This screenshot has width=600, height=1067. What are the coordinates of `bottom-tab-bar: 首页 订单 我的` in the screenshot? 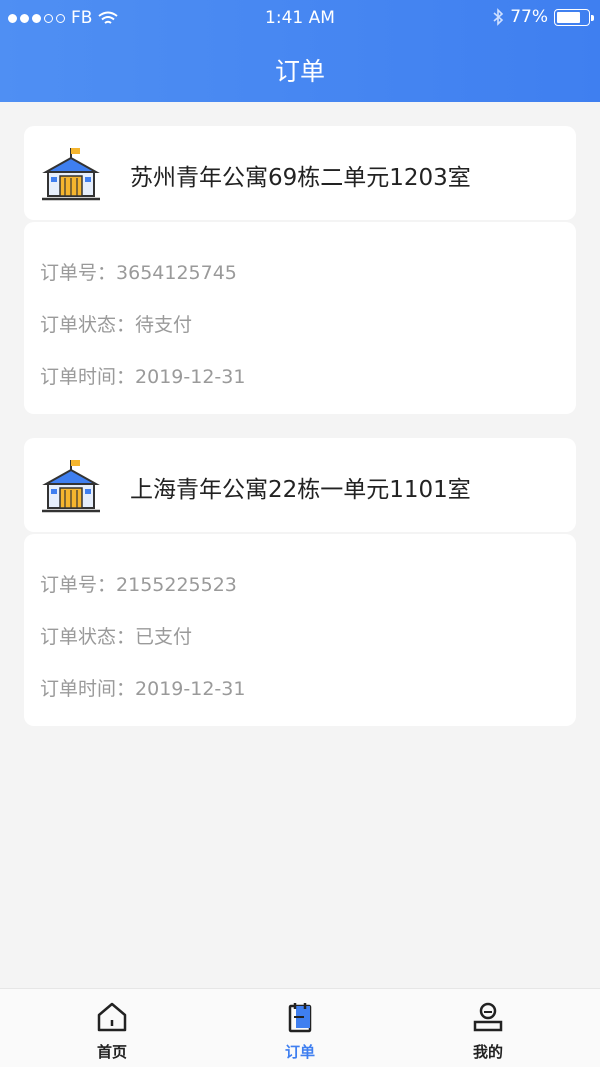 It's located at (300, 1027).